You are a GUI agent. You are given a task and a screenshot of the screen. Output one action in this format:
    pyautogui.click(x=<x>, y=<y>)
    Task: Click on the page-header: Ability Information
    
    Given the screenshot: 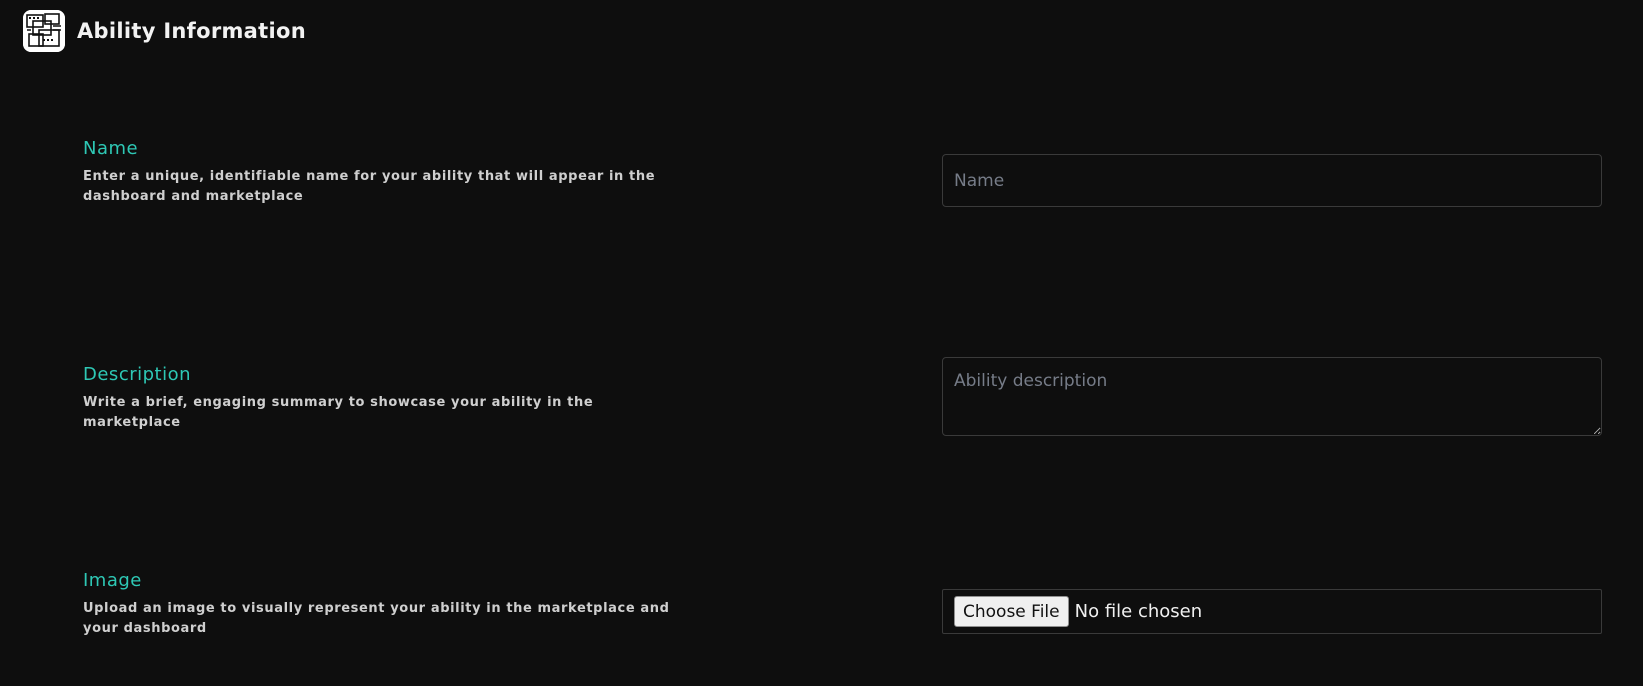 What is the action you would take?
    pyautogui.click(x=164, y=31)
    